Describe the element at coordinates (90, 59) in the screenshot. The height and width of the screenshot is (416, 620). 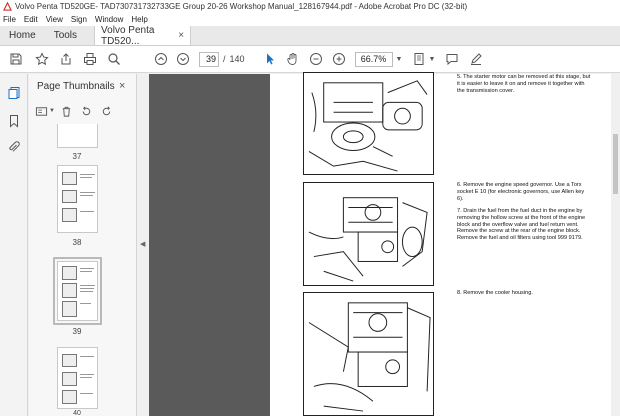
I see `print-icon` at that location.